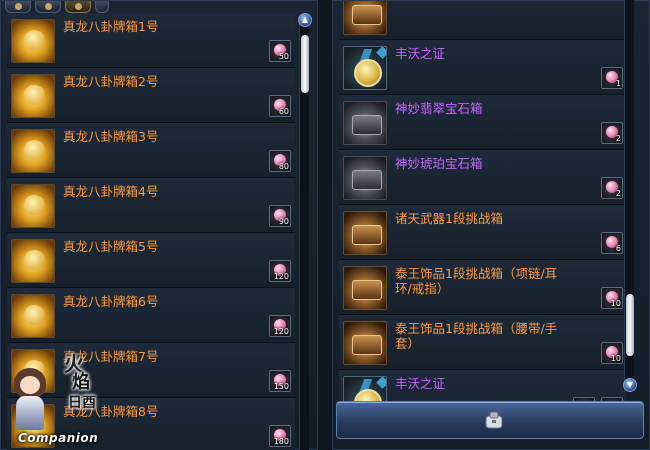 This screenshot has width=650, height=450. What do you see at coordinates (281, 386) in the screenshot?
I see `reward-count: 150` at bounding box center [281, 386].